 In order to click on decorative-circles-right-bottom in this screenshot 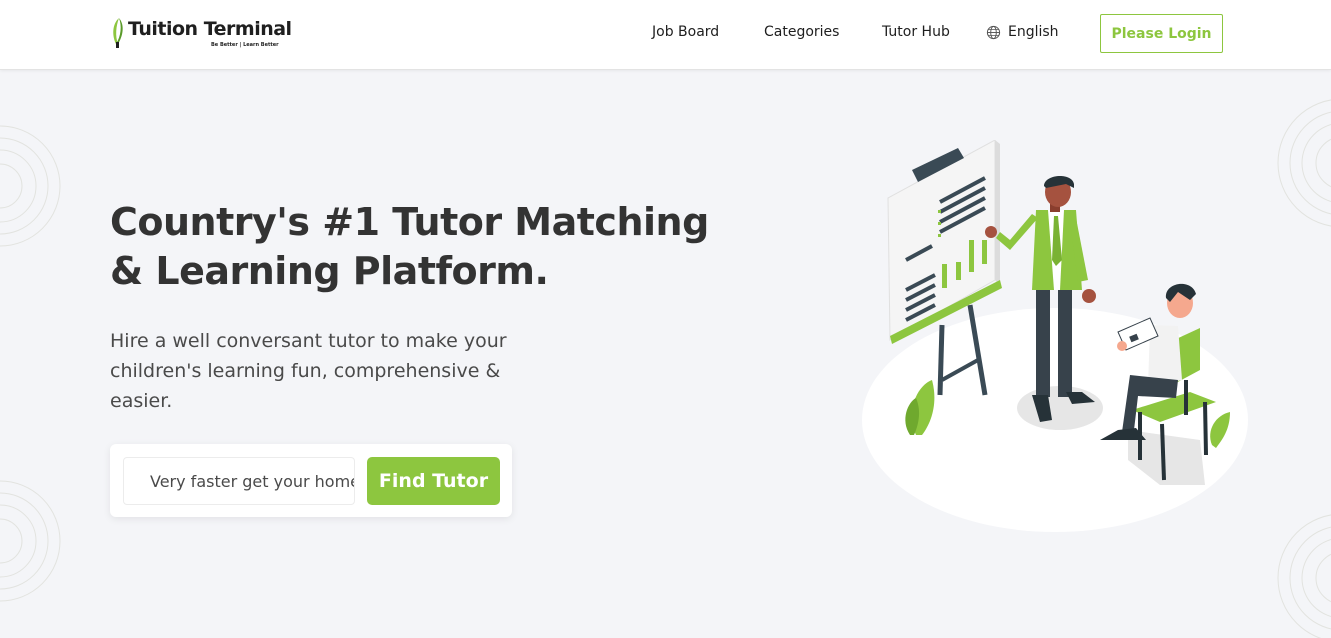, I will do `click(1304, 576)`.